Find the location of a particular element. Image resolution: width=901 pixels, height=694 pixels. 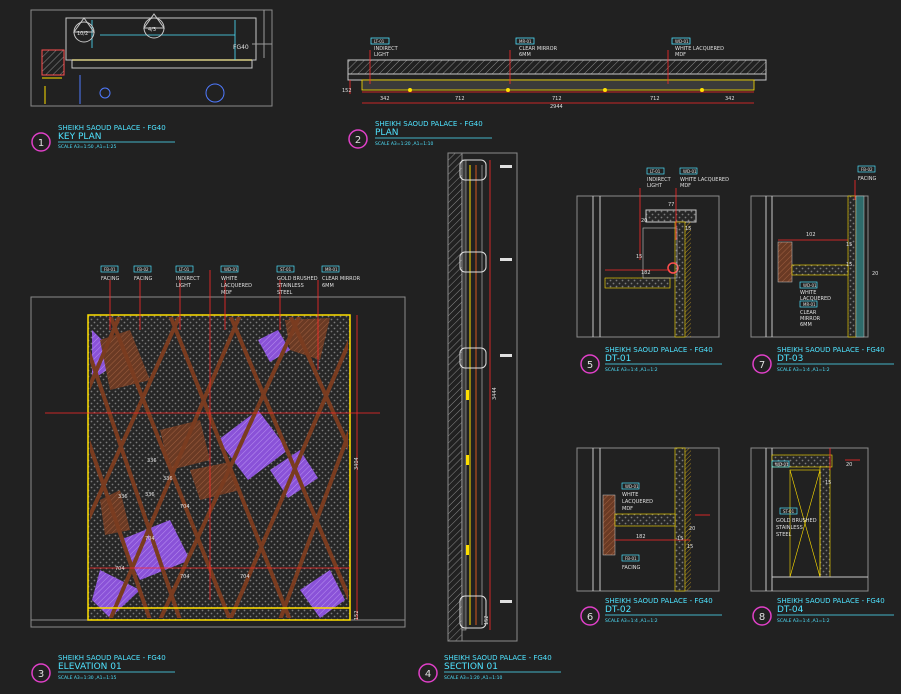

callout-tag: ST-01 is located at coordinates (286, 269).